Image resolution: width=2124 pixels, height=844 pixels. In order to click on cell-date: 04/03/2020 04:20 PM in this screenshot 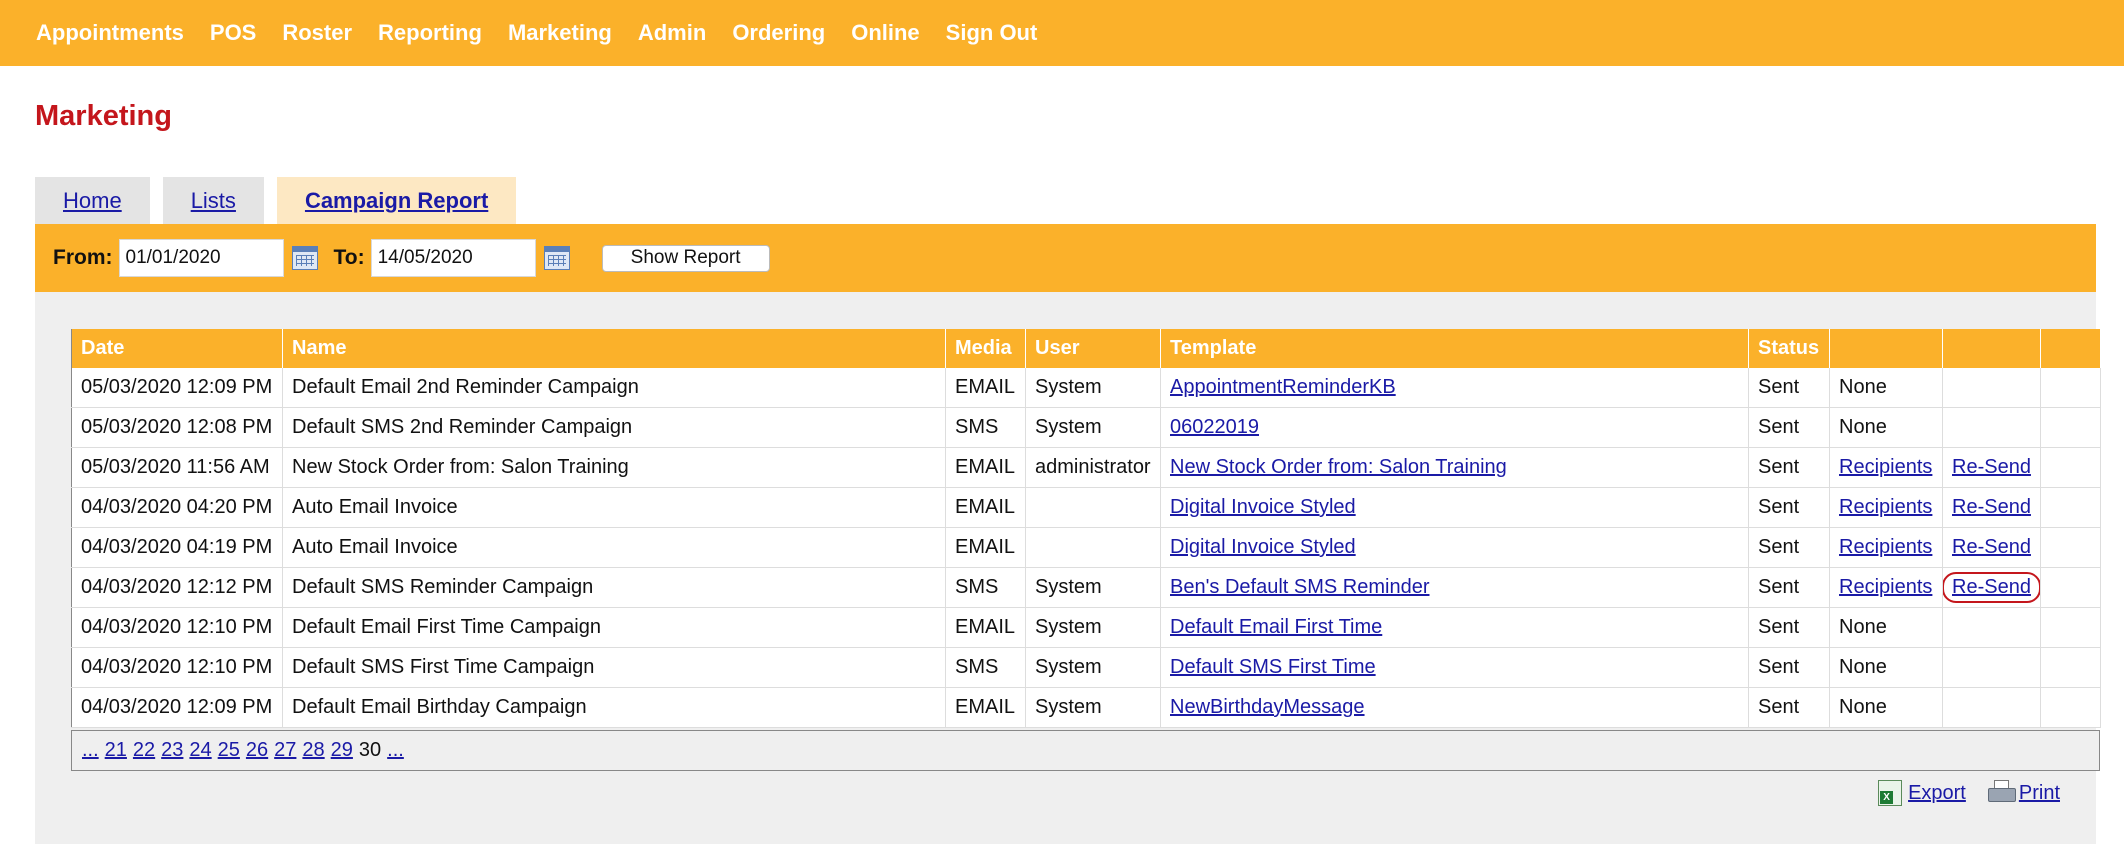, I will do `click(177, 507)`.